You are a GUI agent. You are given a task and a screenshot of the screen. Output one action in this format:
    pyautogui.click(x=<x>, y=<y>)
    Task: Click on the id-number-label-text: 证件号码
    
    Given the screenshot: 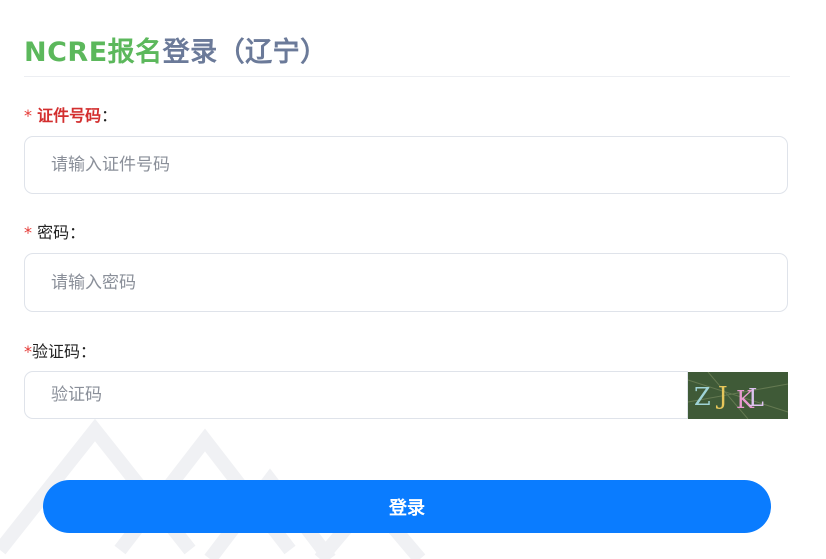 What is the action you would take?
    pyautogui.click(x=69, y=115)
    